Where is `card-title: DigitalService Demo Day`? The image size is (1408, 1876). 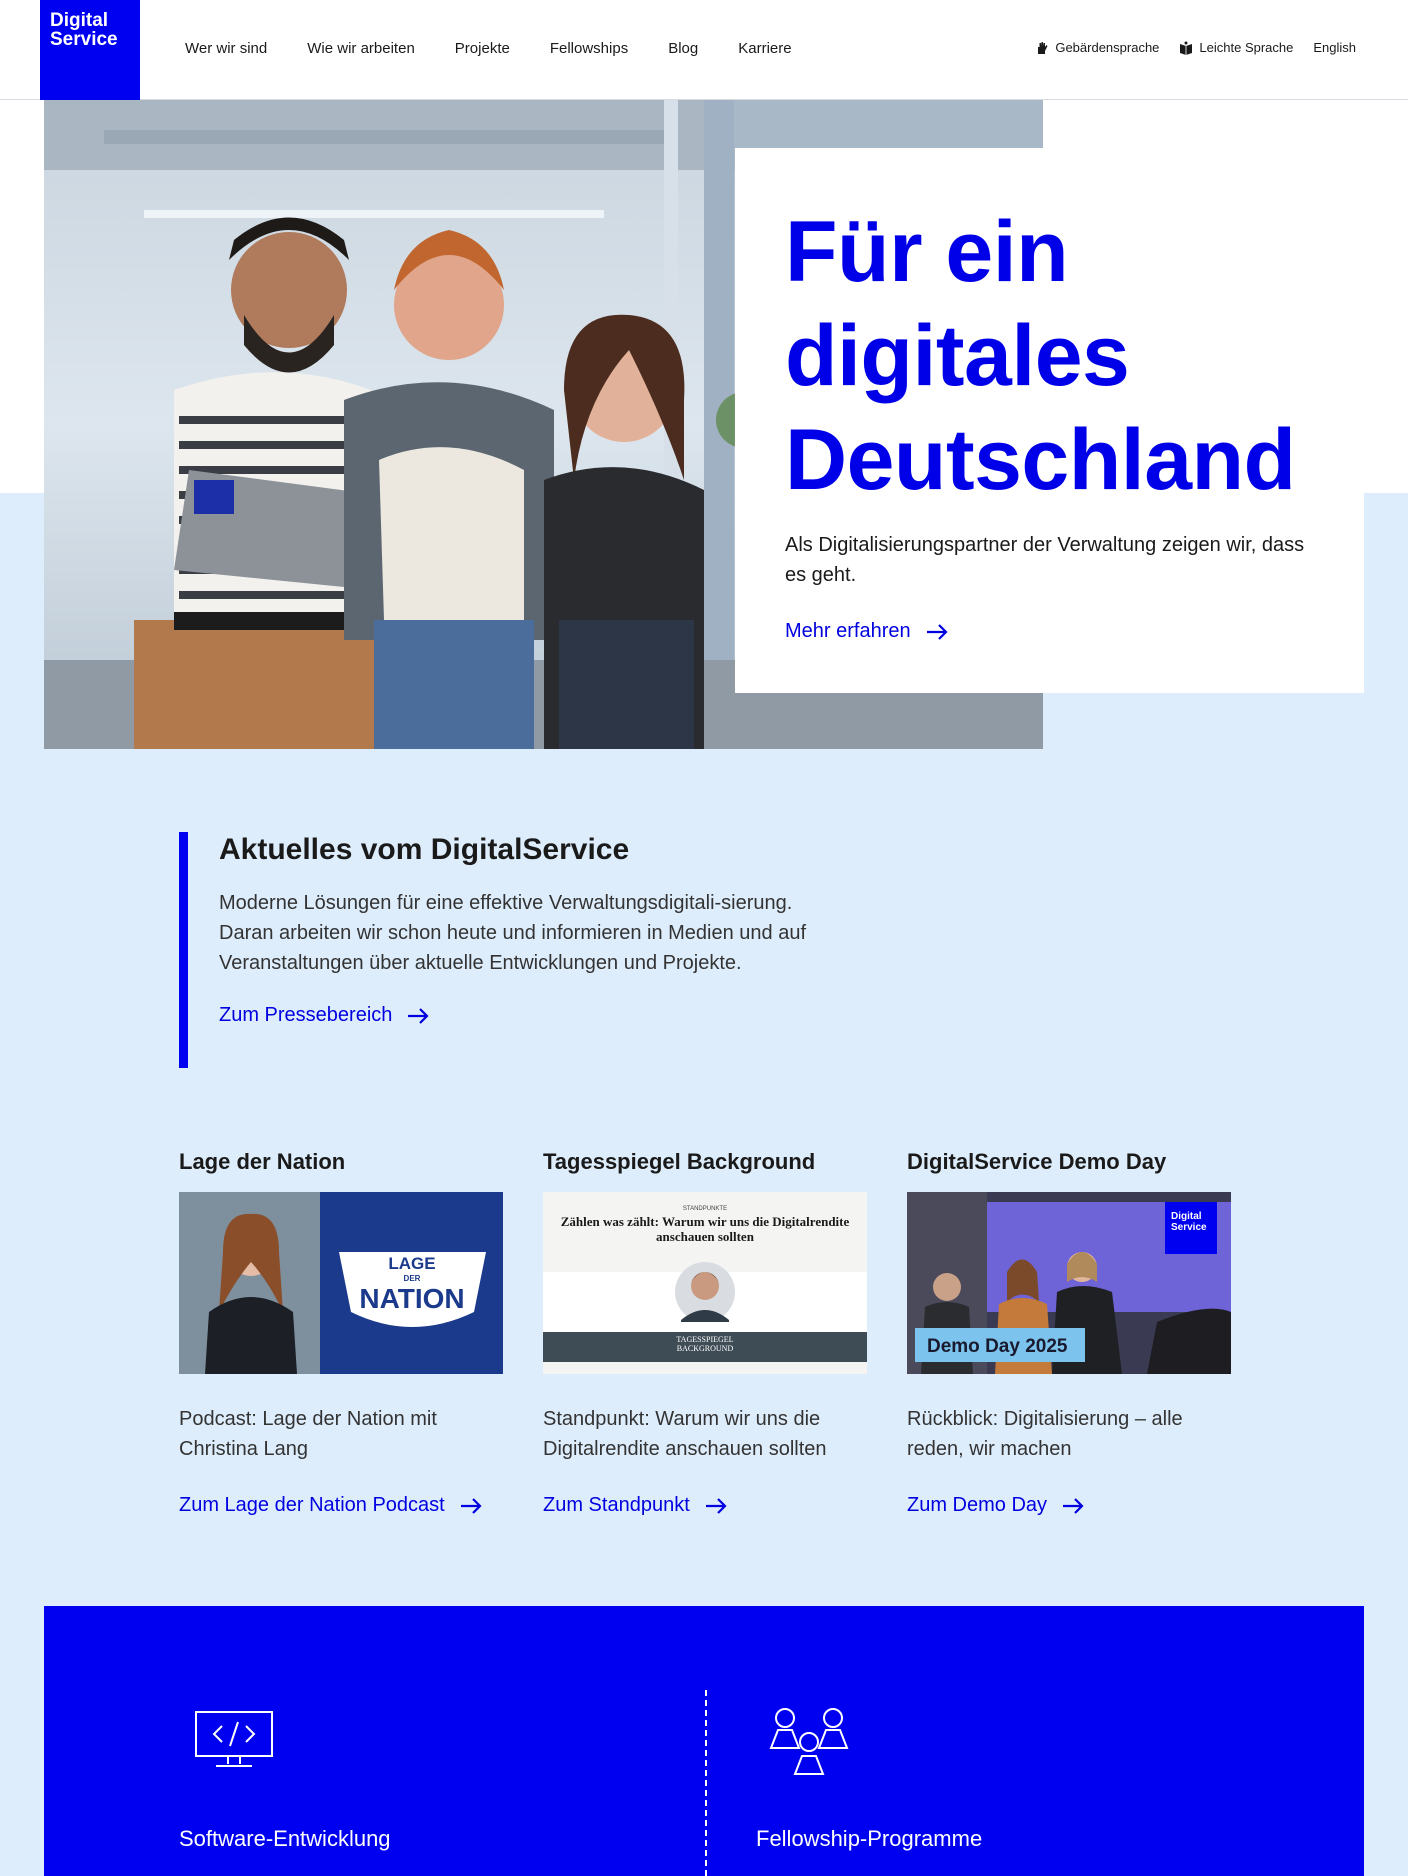
card-title: DigitalService Demo Day is located at coordinates (1037, 1161).